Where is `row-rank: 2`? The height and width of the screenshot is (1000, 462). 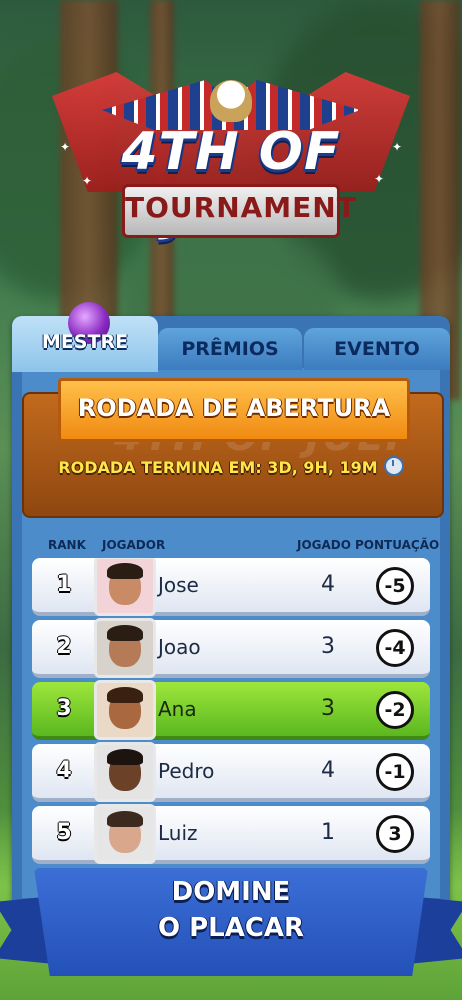 row-rank: 2 is located at coordinates (64, 646).